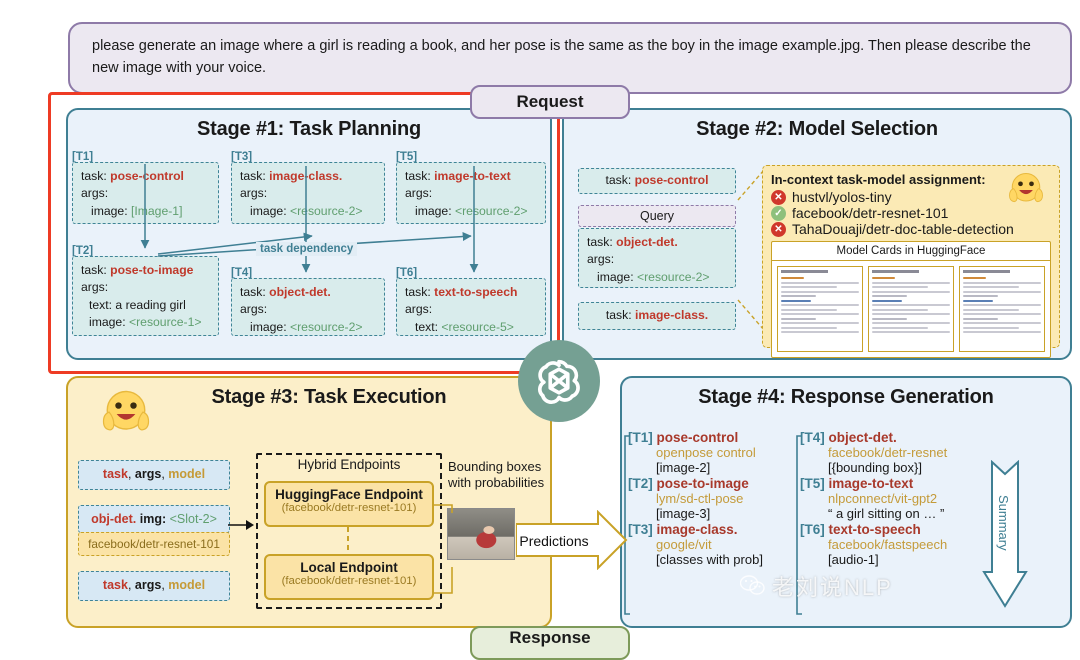  I want to click on t2-arg2-key: image:, so click(107, 321).